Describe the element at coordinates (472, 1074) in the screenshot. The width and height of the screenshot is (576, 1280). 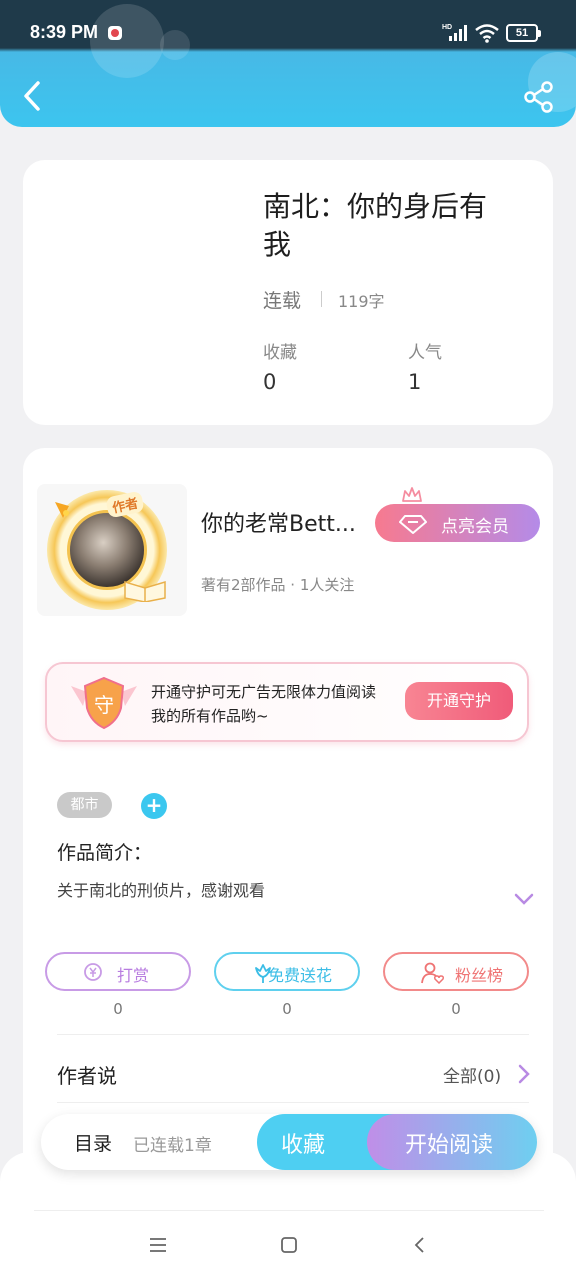
I see `author-says-all-link: 全部(0)` at that location.